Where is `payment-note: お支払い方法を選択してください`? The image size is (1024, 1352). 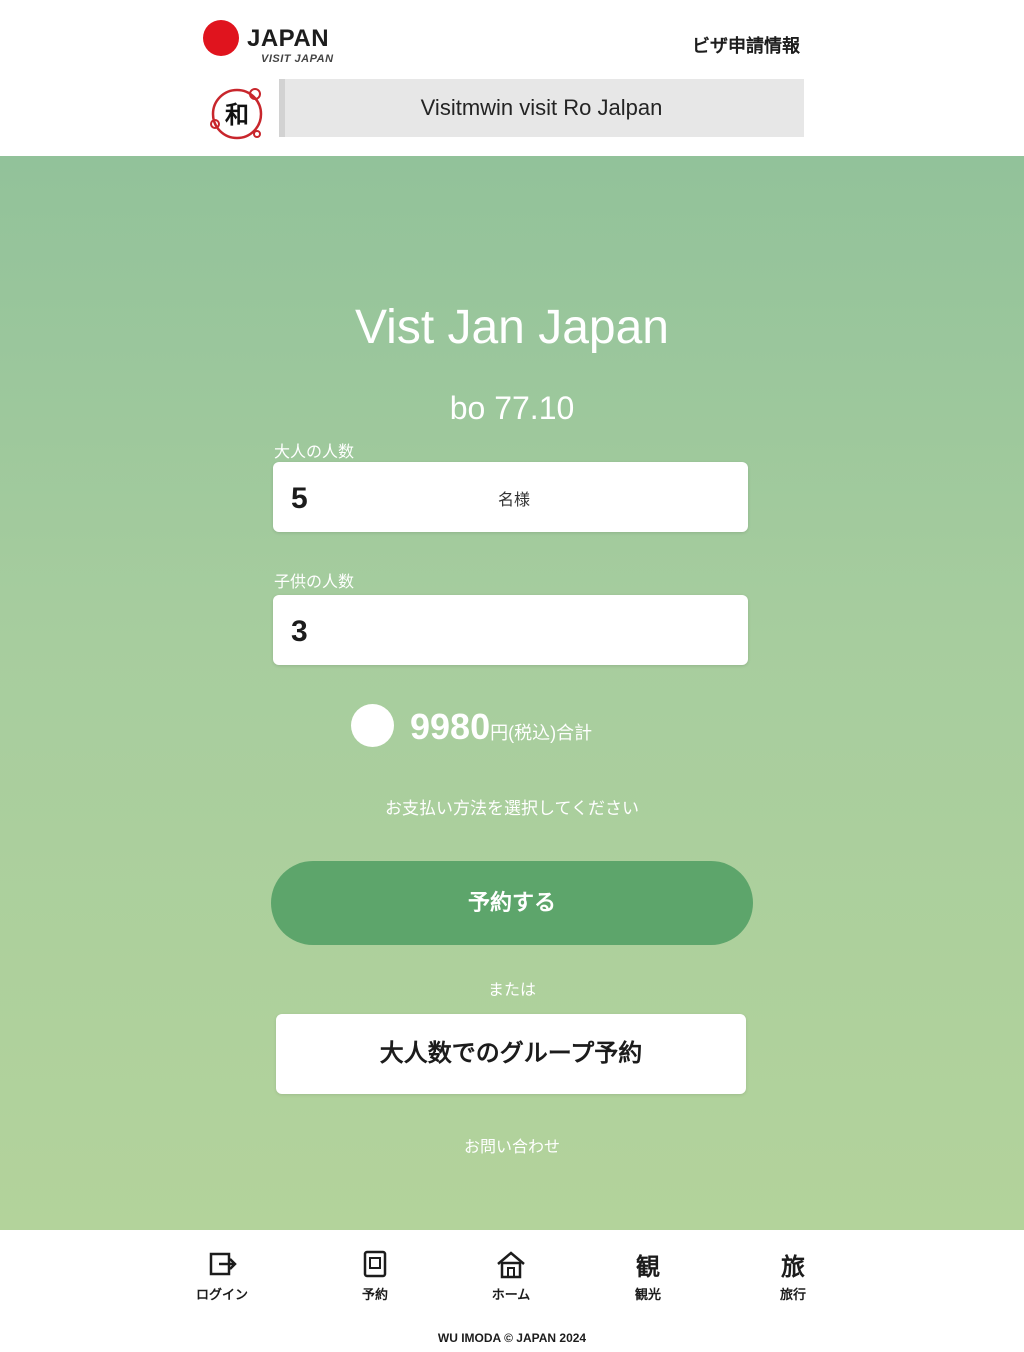 payment-note: お支払い方法を選択してください is located at coordinates (512, 808).